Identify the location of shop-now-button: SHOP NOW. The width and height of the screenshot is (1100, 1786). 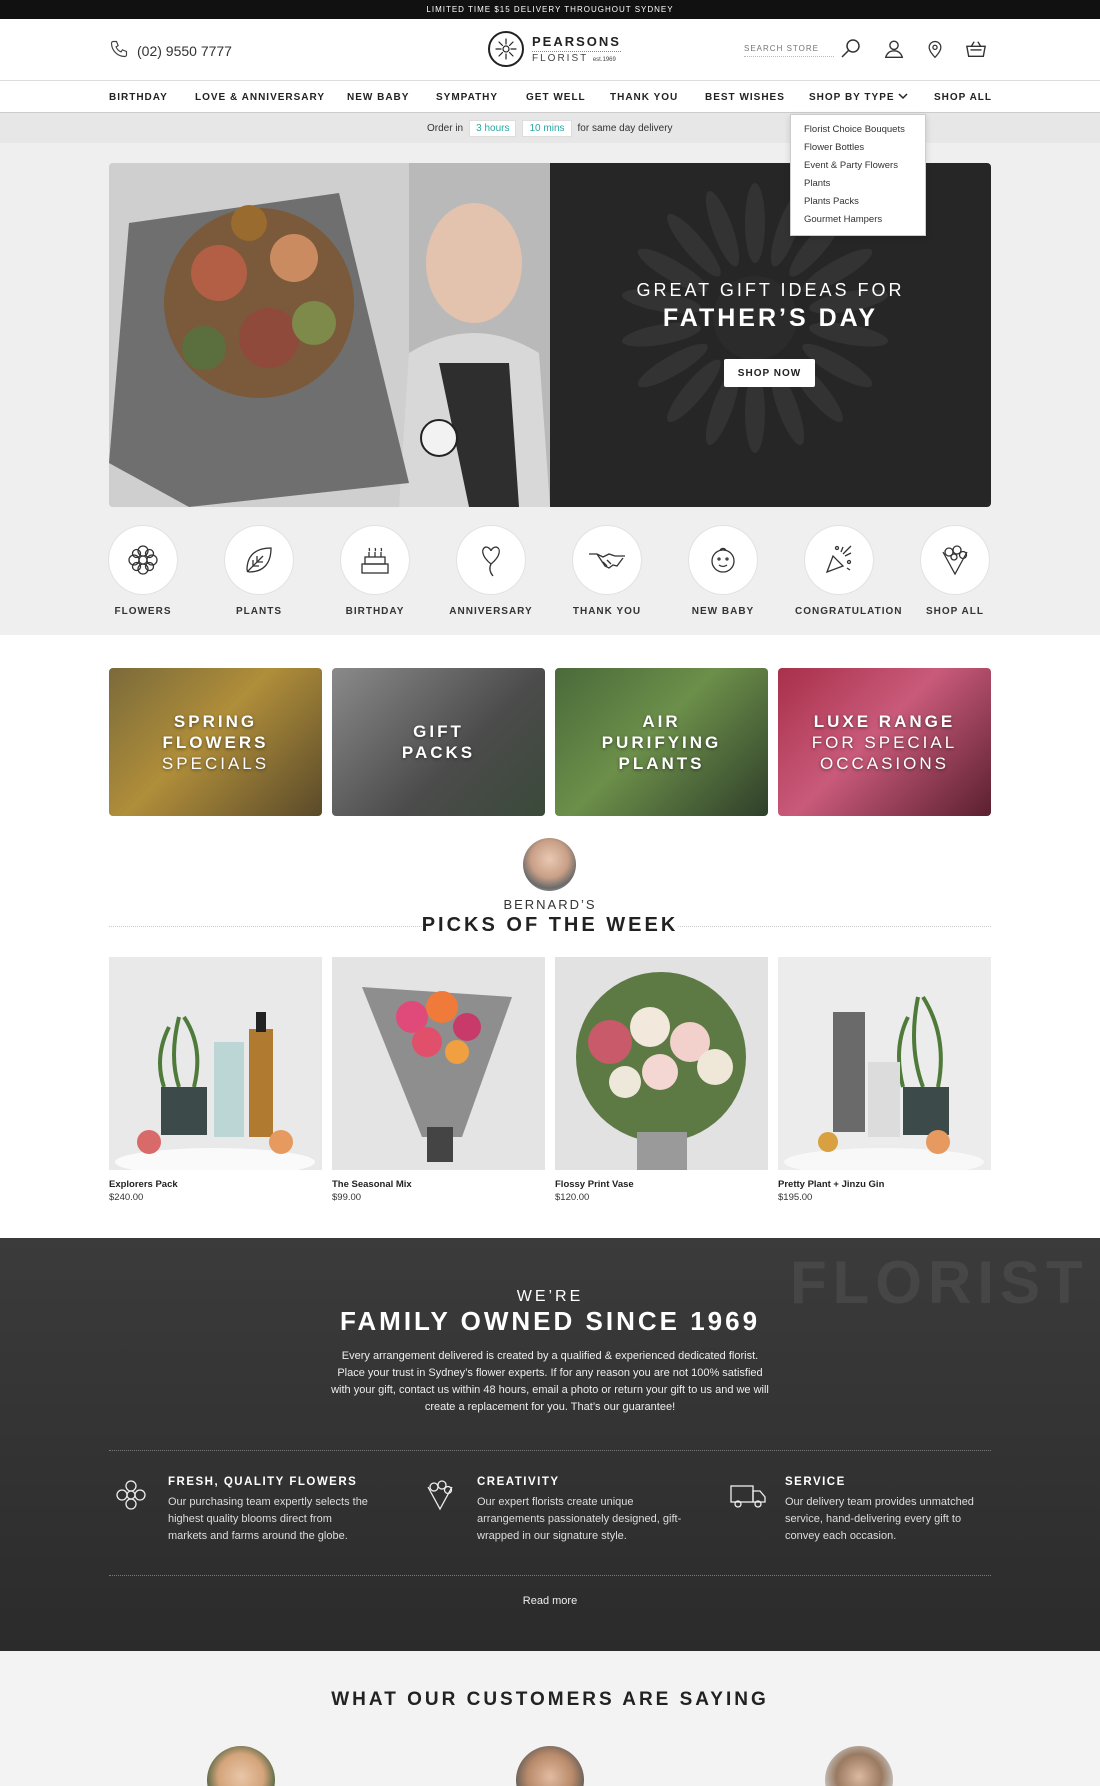
(769, 373).